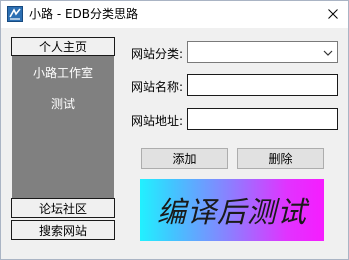  I want to click on site-name-input, so click(262, 85).